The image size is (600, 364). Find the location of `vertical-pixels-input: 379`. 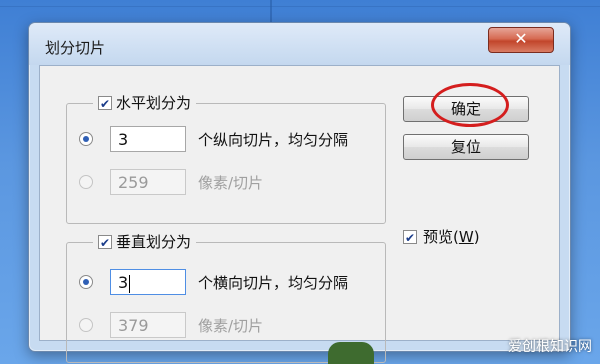

vertical-pixels-input: 379 is located at coordinates (148, 325).